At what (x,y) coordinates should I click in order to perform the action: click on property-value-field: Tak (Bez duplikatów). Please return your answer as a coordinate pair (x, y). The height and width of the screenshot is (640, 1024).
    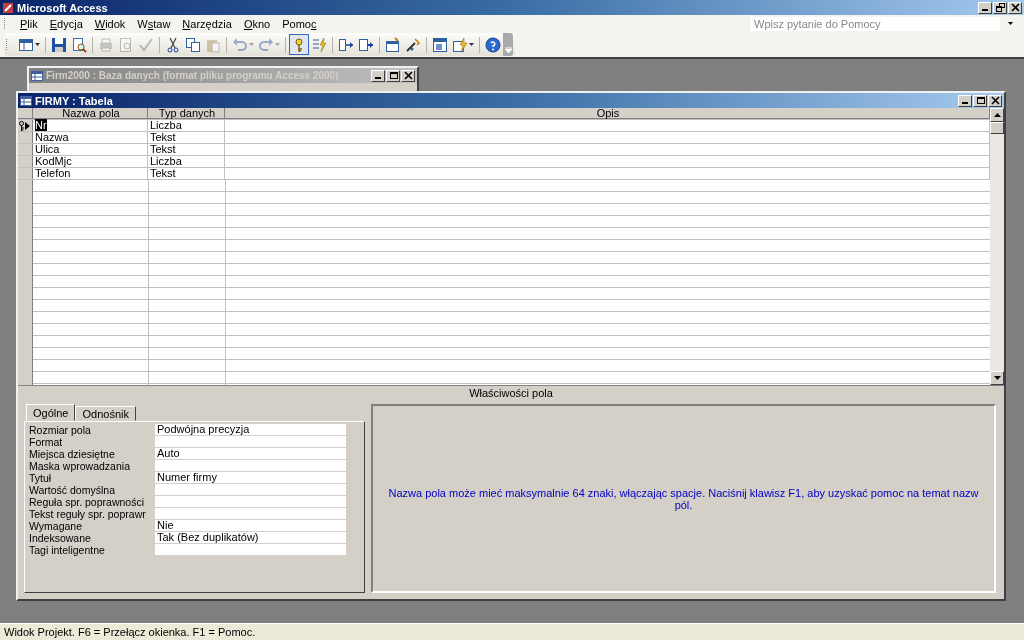
    Looking at the image, I should click on (250, 538).